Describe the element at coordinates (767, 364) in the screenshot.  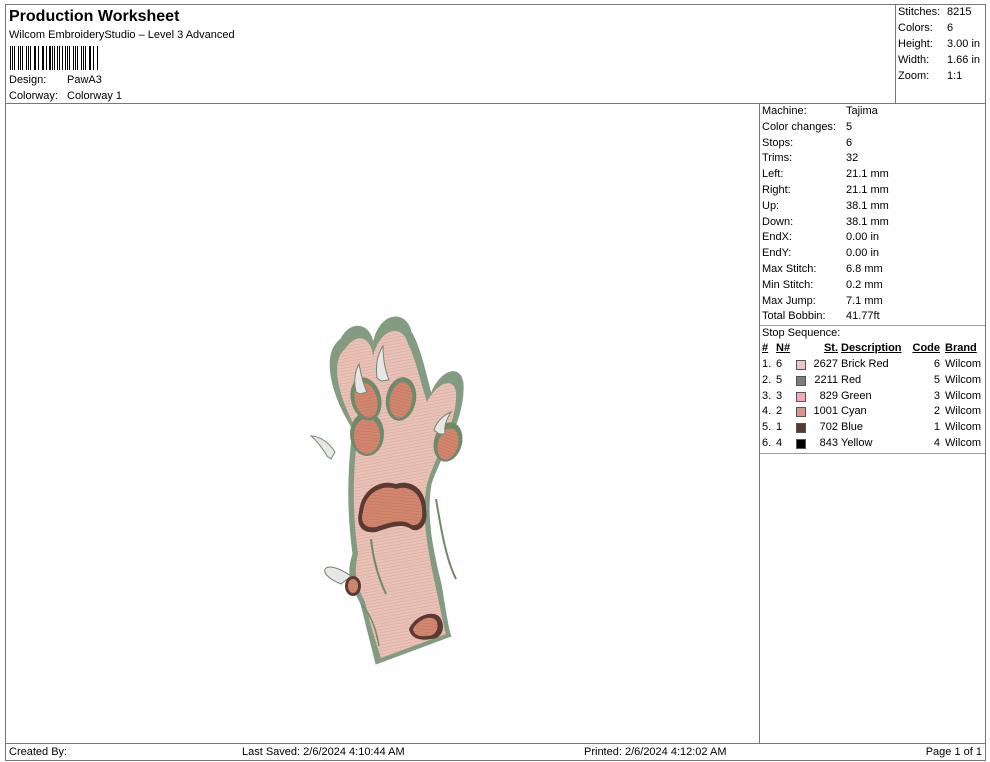
I see `row-index: 1.` at that location.